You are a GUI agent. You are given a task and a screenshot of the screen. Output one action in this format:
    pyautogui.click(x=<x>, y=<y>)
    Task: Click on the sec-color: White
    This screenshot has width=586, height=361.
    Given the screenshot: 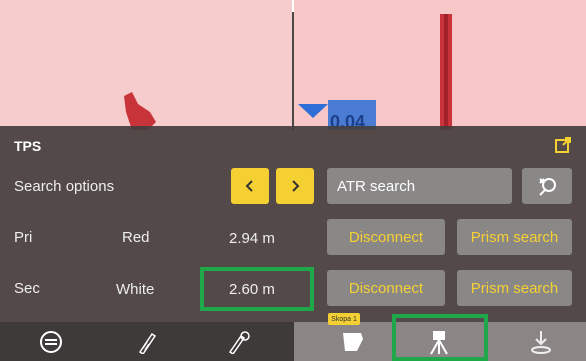 What is the action you would take?
    pyautogui.click(x=135, y=289)
    